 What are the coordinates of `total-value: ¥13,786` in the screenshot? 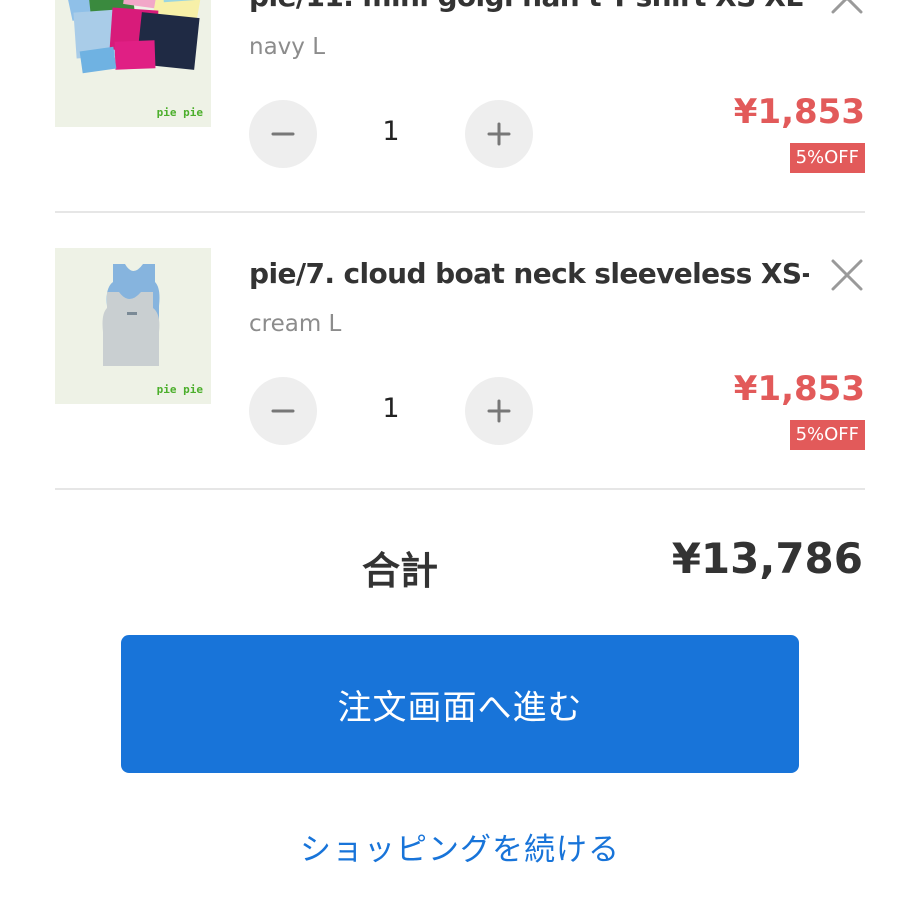 It's located at (767, 558).